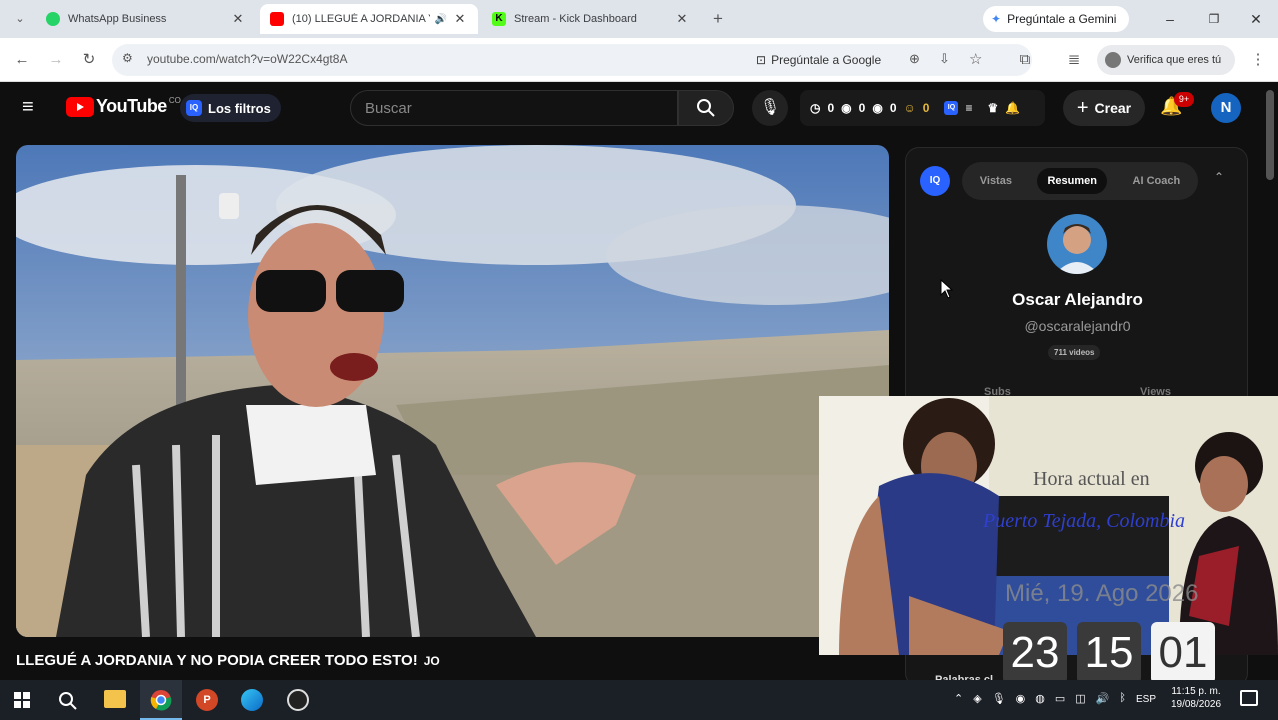 This screenshot has width=1278, height=720. What do you see at coordinates (1226, 108) in the screenshot?
I see `avatar: N` at bounding box center [1226, 108].